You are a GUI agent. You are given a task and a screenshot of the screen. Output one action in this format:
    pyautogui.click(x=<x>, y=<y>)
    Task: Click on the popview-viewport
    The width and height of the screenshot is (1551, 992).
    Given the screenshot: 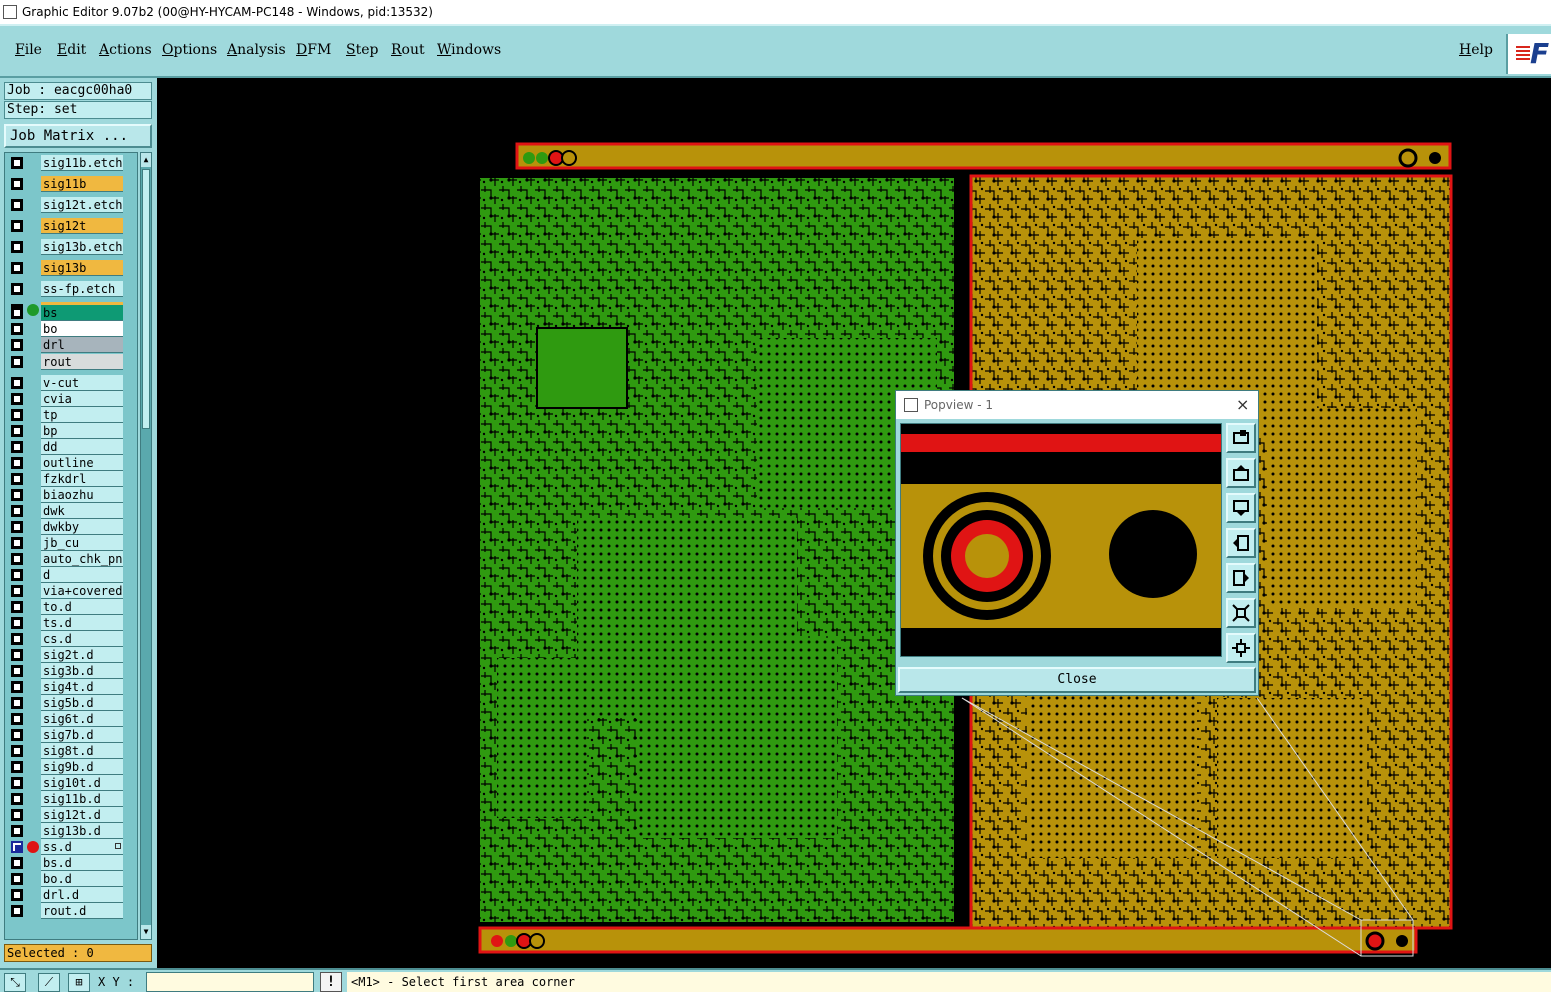 What is the action you would take?
    pyautogui.click(x=1061, y=540)
    